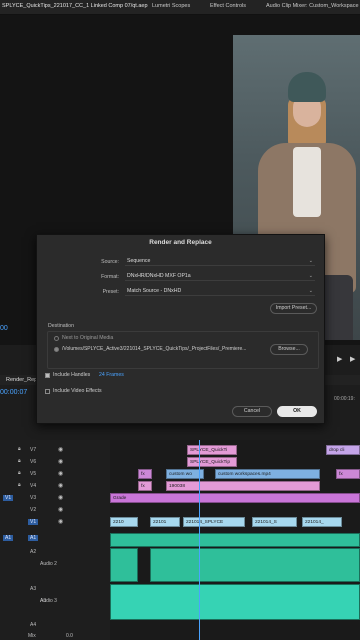 Image resolution: width=360 pixels, height=640 pixels. I want to click on clip-v4-fx: fx, so click(145, 486).